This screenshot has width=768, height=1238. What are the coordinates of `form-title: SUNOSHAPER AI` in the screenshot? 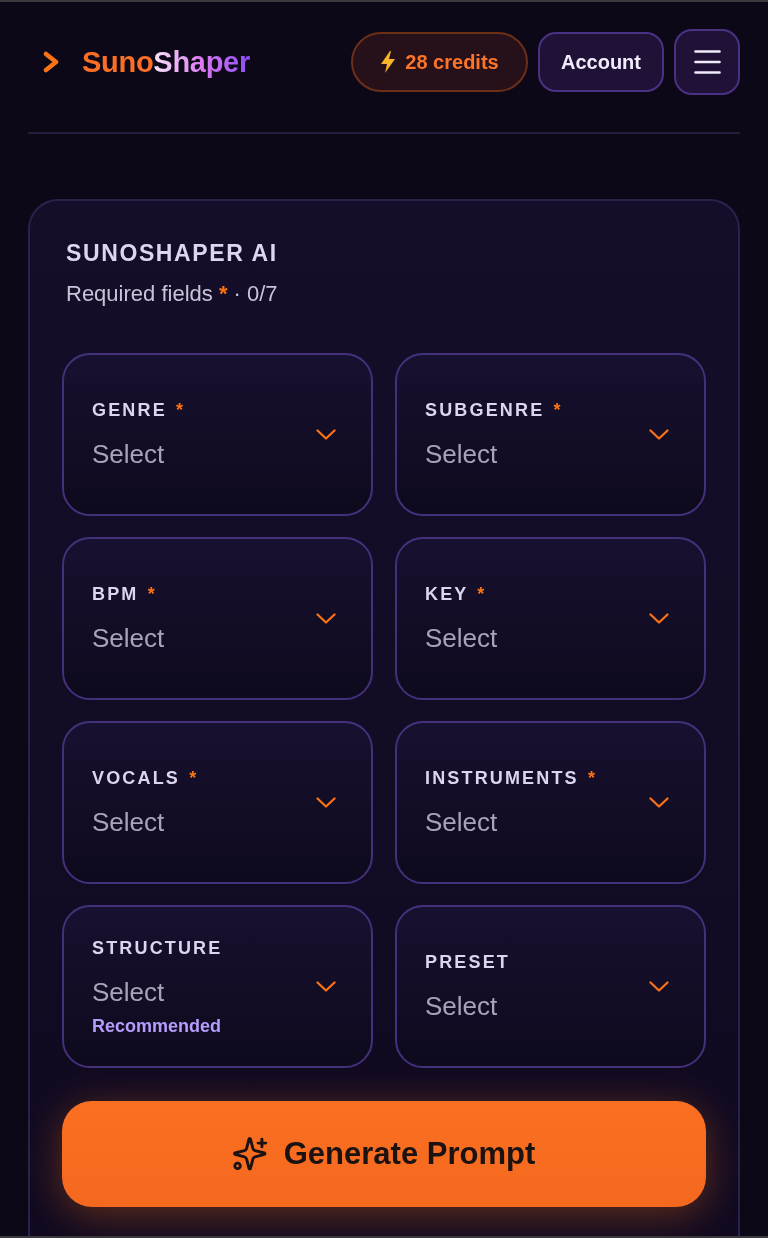 It's located at (172, 253).